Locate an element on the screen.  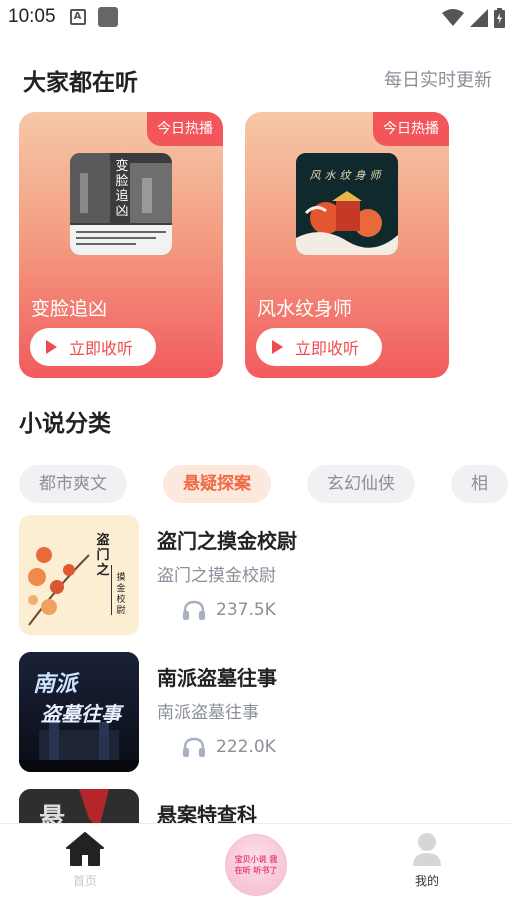
signal-icon is located at coordinates (479, 18).